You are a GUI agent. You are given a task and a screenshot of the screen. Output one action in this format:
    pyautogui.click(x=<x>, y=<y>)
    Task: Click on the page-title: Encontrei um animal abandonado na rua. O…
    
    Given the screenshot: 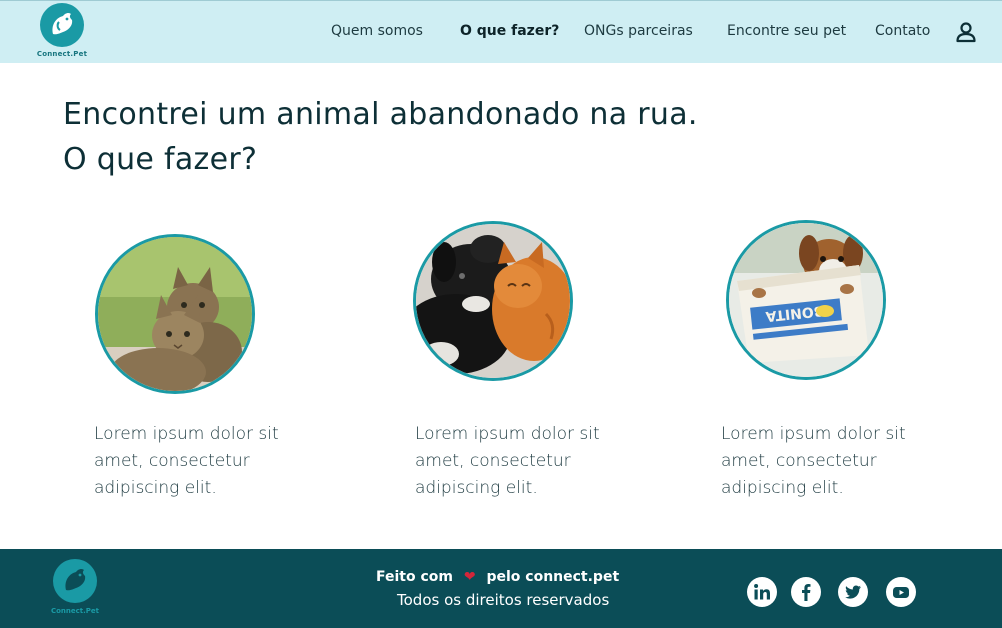 What is the action you would take?
    pyautogui.click(x=443, y=137)
    